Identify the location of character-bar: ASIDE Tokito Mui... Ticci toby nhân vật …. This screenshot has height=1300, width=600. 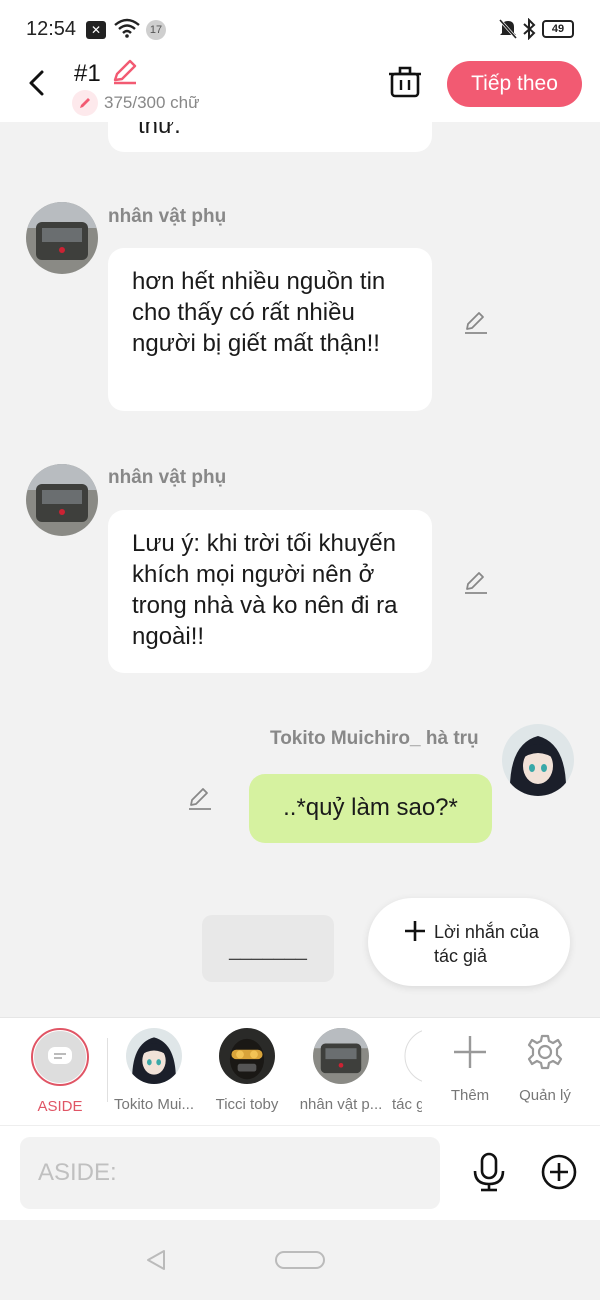
(300, 1071).